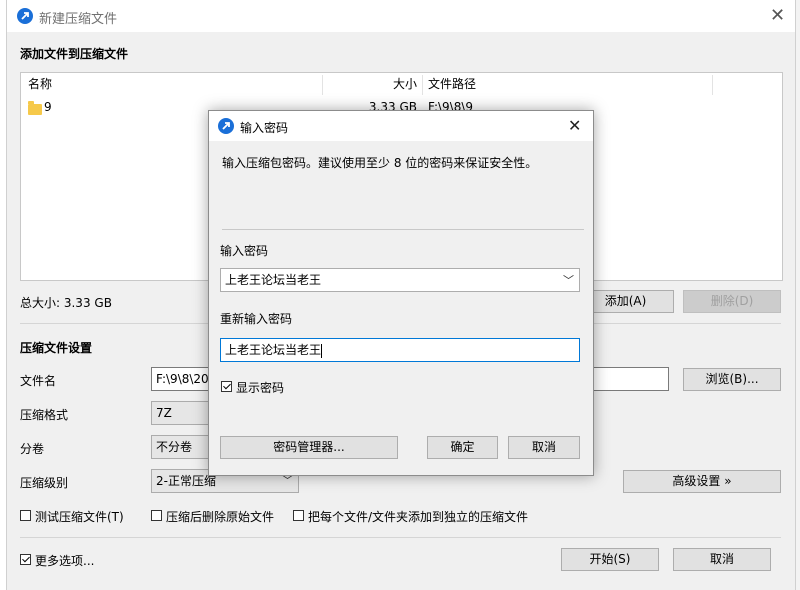 This screenshot has width=800, height=590. What do you see at coordinates (220, 516) in the screenshot?
I see `delete-after-label: 压缩后删除原始文件` at bounding box center [220, 516].